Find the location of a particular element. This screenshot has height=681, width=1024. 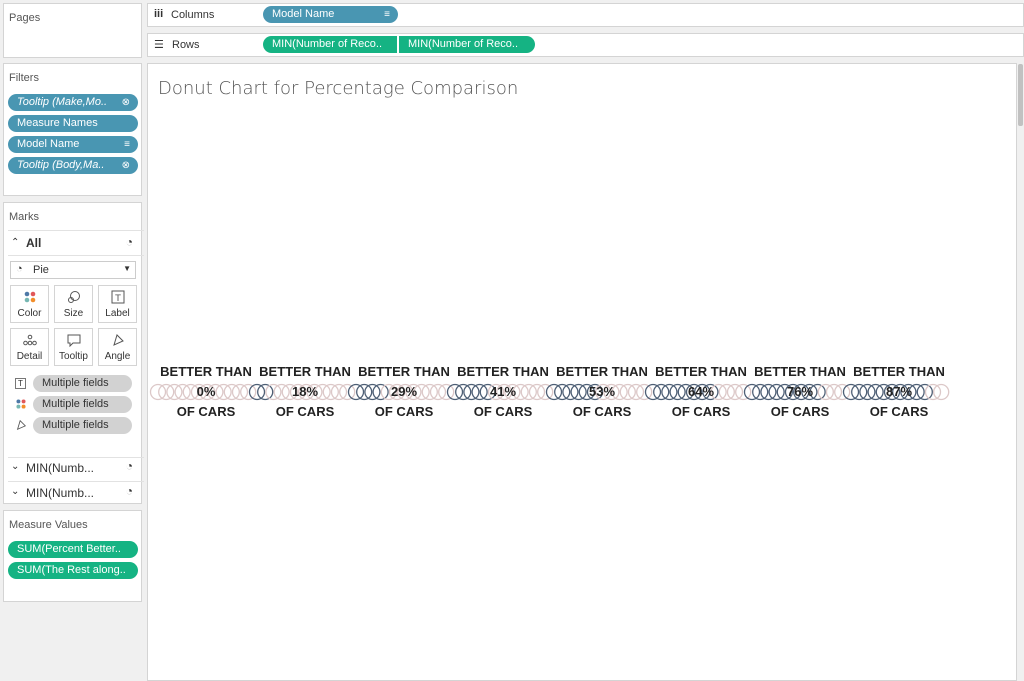

donut-percent-label: 64% is located at coordinates (701, 391).